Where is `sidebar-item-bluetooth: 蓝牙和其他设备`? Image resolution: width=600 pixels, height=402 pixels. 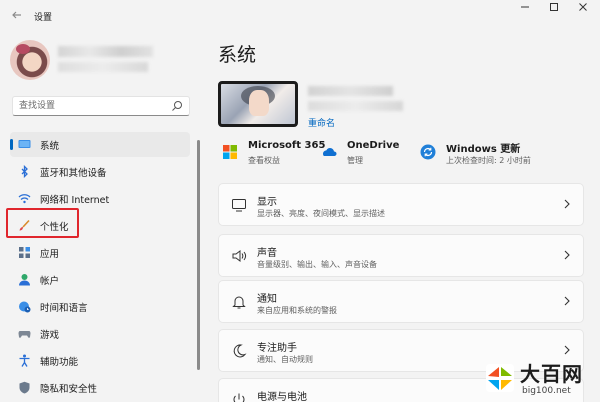 sidebar-item-bluetooth: 蓝牙和其他设备 is located at coordinates (100, 171).